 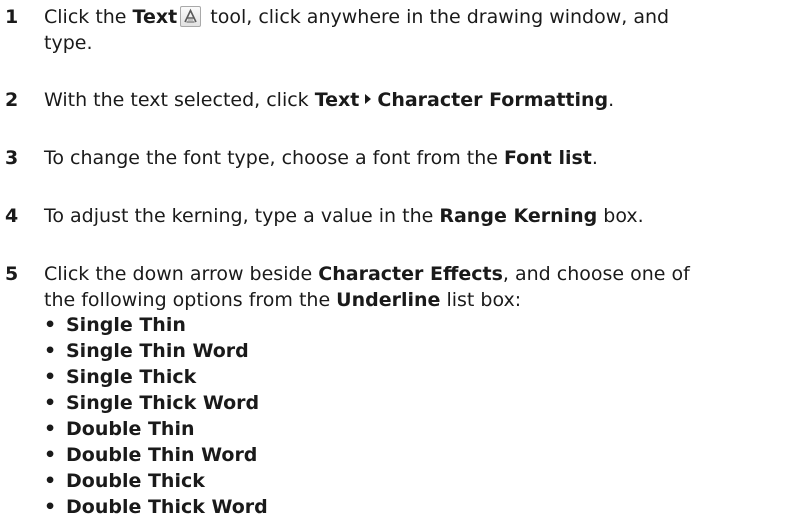 I want to click on step-text-segment: type., so click(x=68, y=43).